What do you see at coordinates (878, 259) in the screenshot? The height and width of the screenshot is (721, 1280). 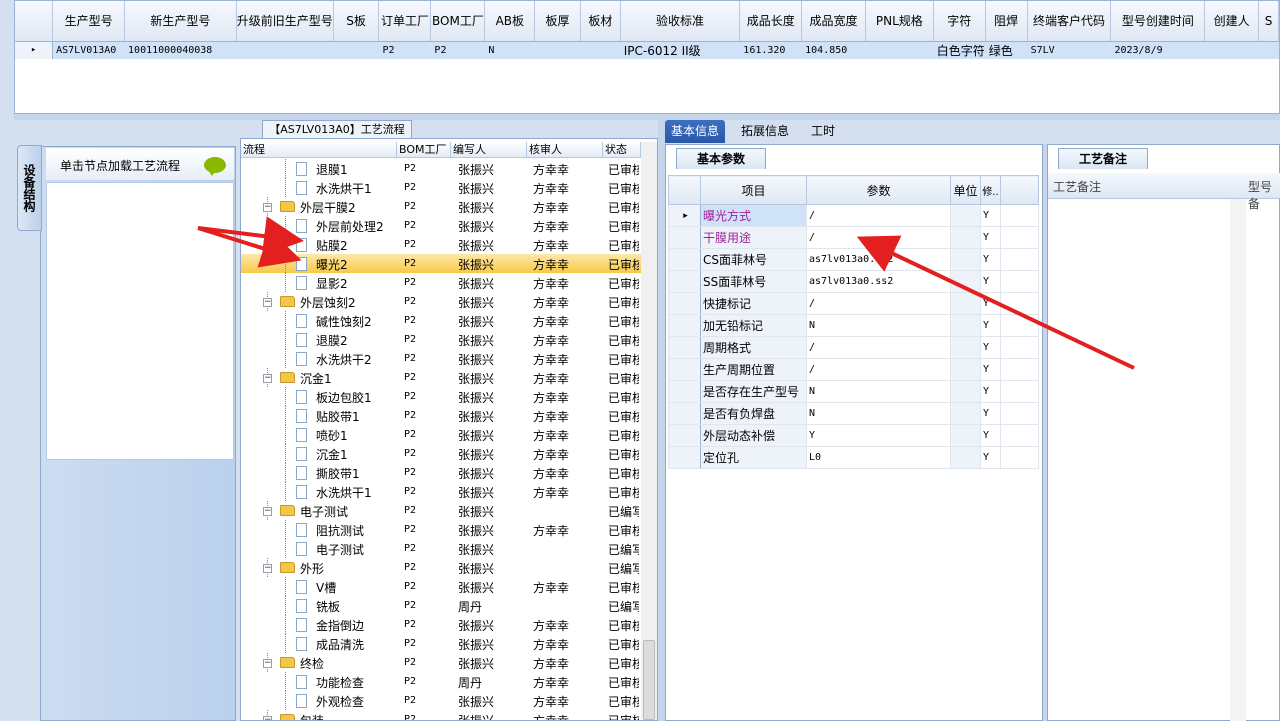 I see `param-value-cell: as7lv013a0.cs2` at bounding box center [878, 259].